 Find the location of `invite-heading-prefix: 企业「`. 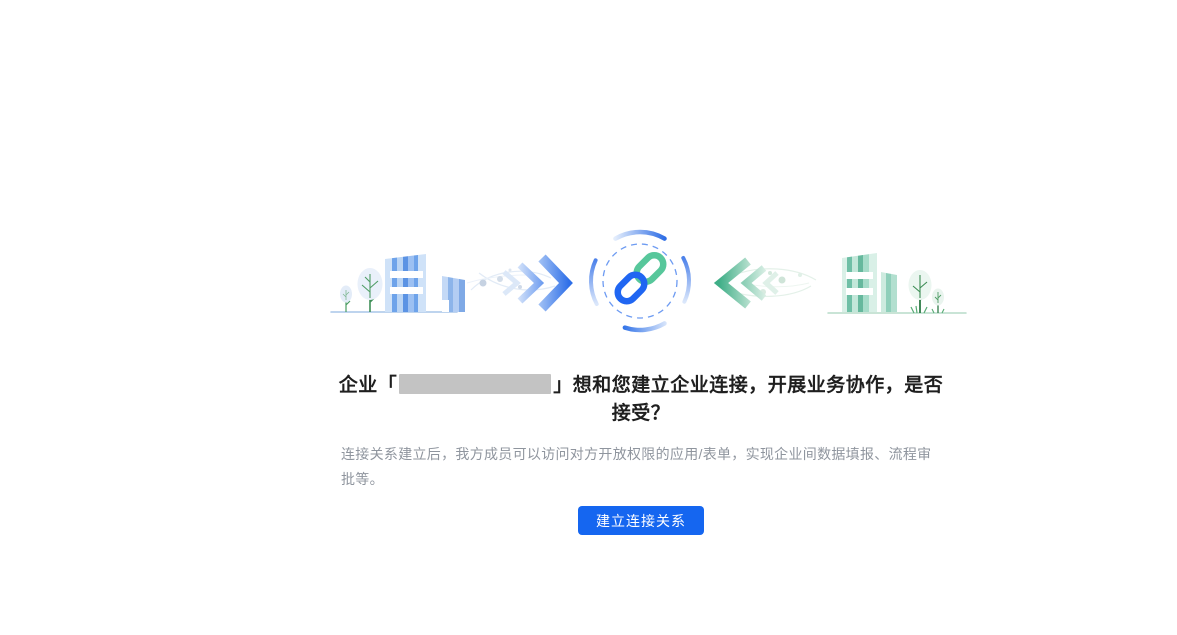

invite-heading-prefix: 企业「 is located at coordinates (368, 385).